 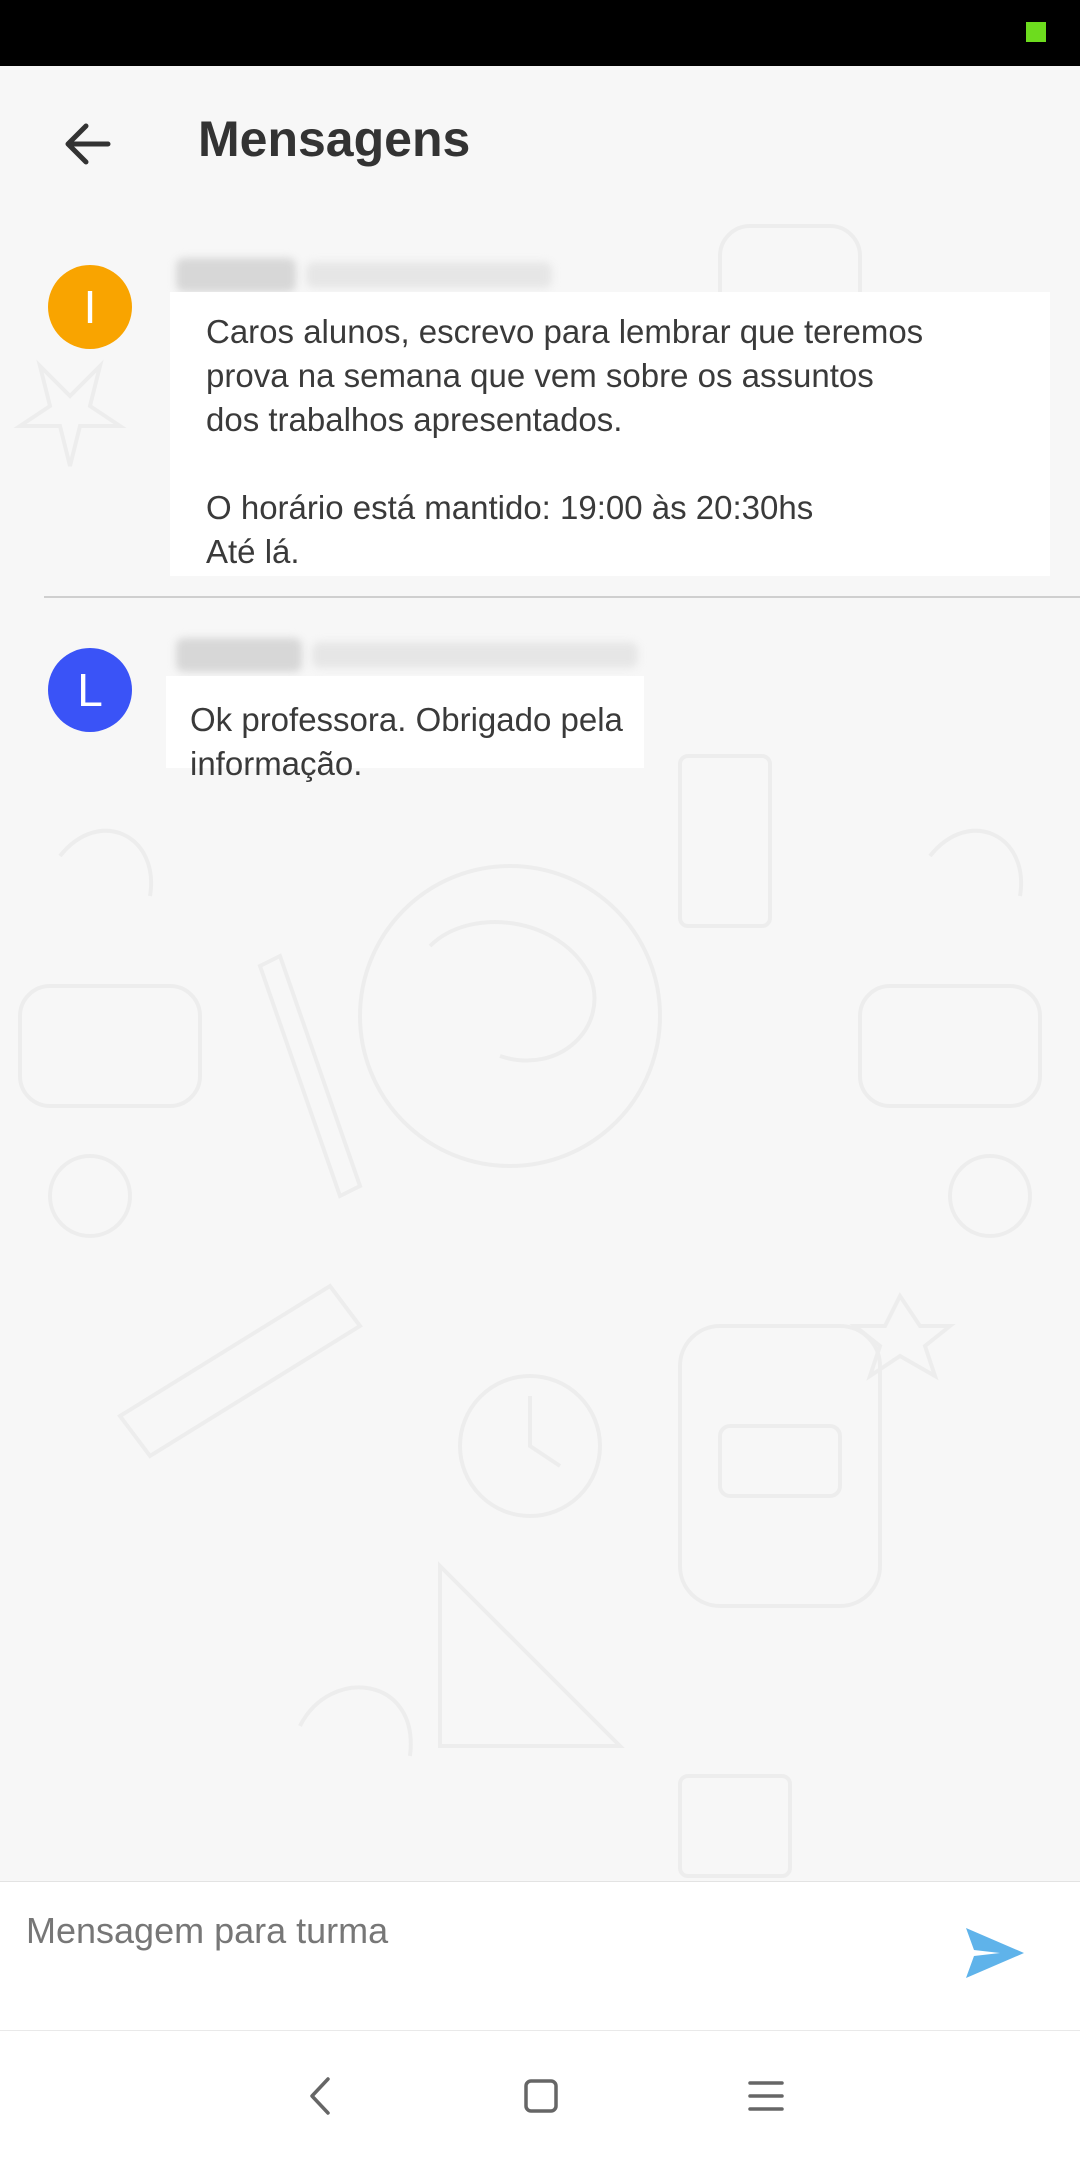 What do you see at coordinates (562, 597) in the screenshot?
I see `divider` at bounding box center [562, 597].